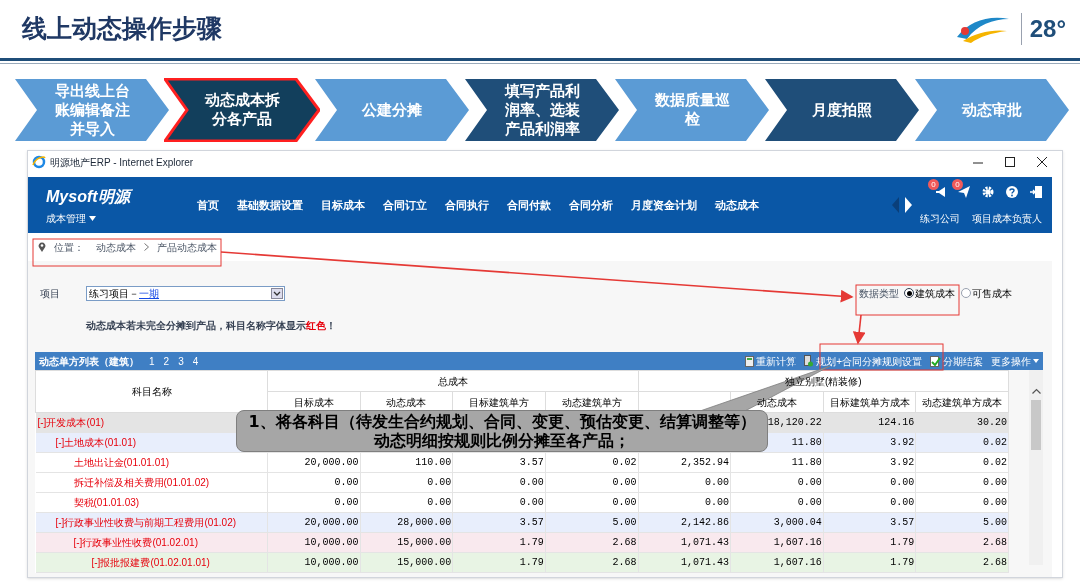  What do you see at coordinates (1007, 218) in the screenshot?
I see `user-role: 项目成本负责人` at bounding box center [1007, 218].